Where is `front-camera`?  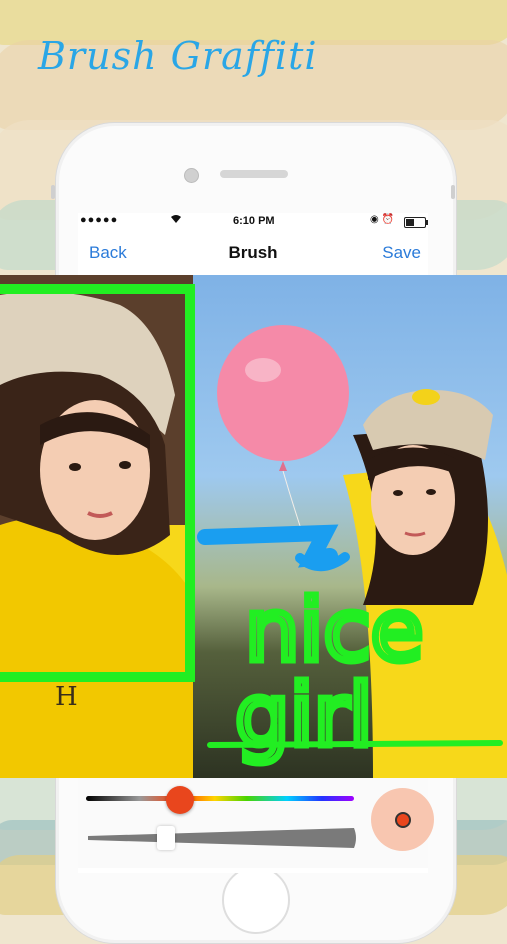 front-camera is located at coordinates (191, 175).